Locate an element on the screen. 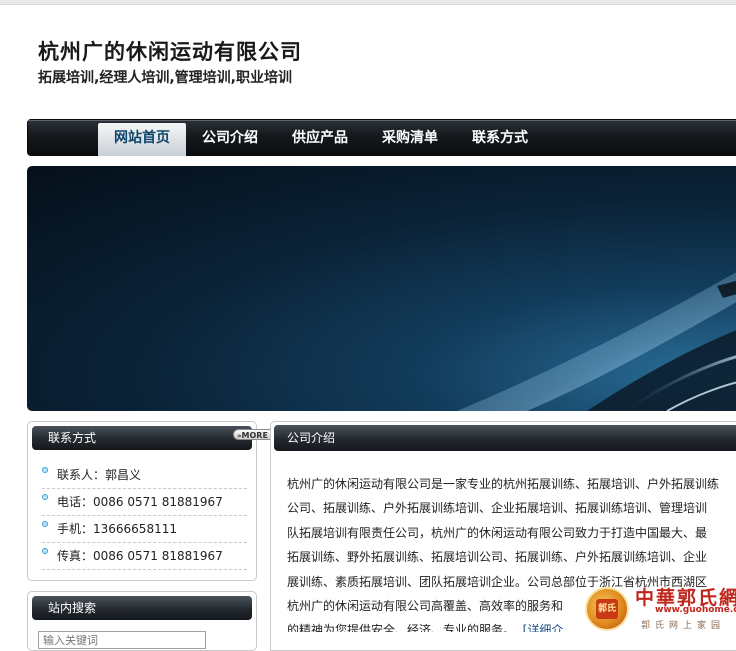 The image size is (736, 651). main-nav: 网站首页 公司介绍 供应产品 采购清单 联系方式 is located at coordinates (381, 137).